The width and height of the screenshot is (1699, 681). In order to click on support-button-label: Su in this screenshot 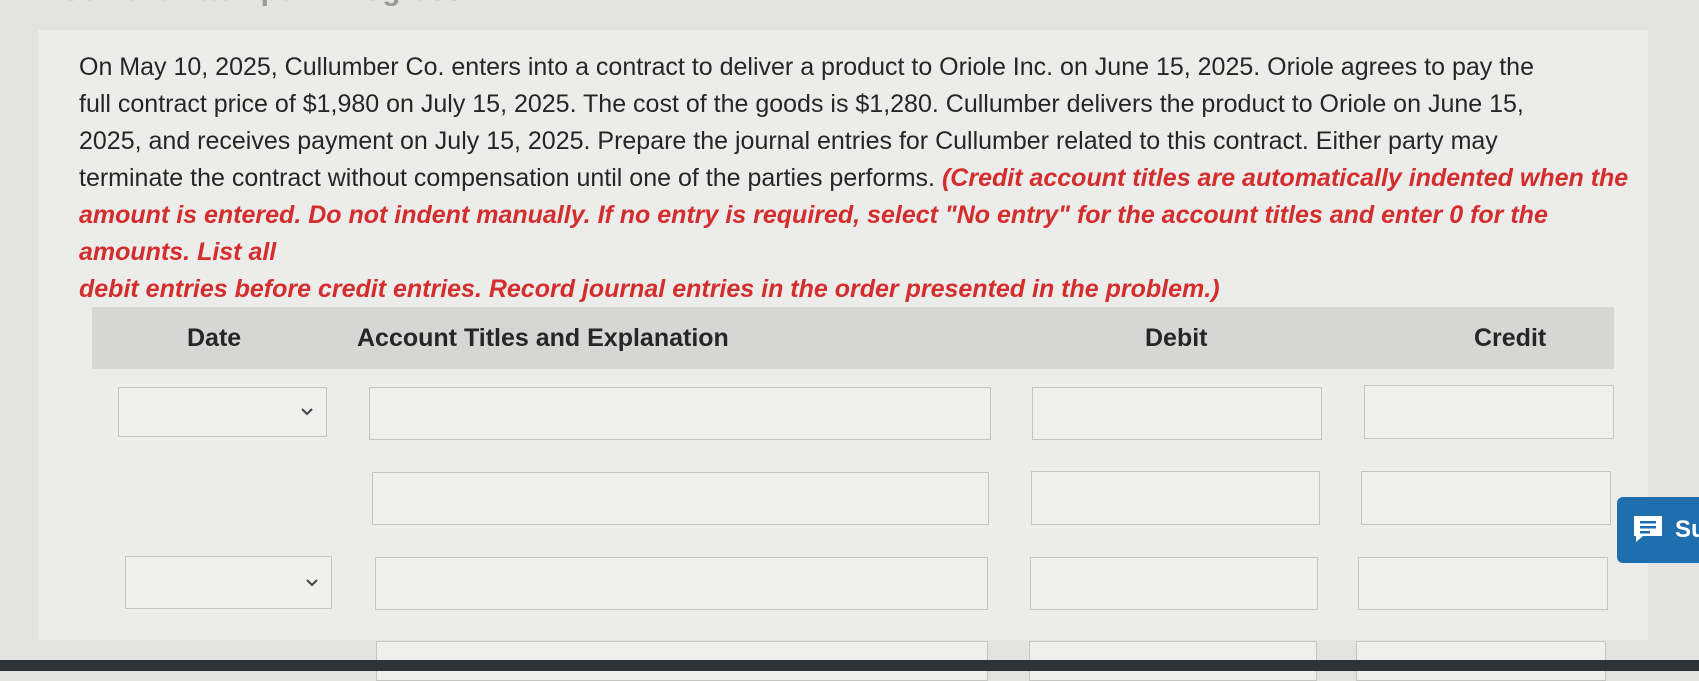, I will do `click(1687, 529)`.